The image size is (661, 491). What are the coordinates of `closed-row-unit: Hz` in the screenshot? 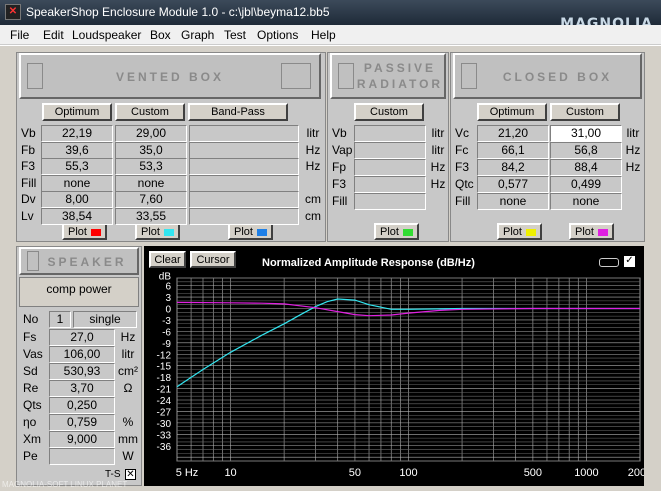 It's located at (633, 150).